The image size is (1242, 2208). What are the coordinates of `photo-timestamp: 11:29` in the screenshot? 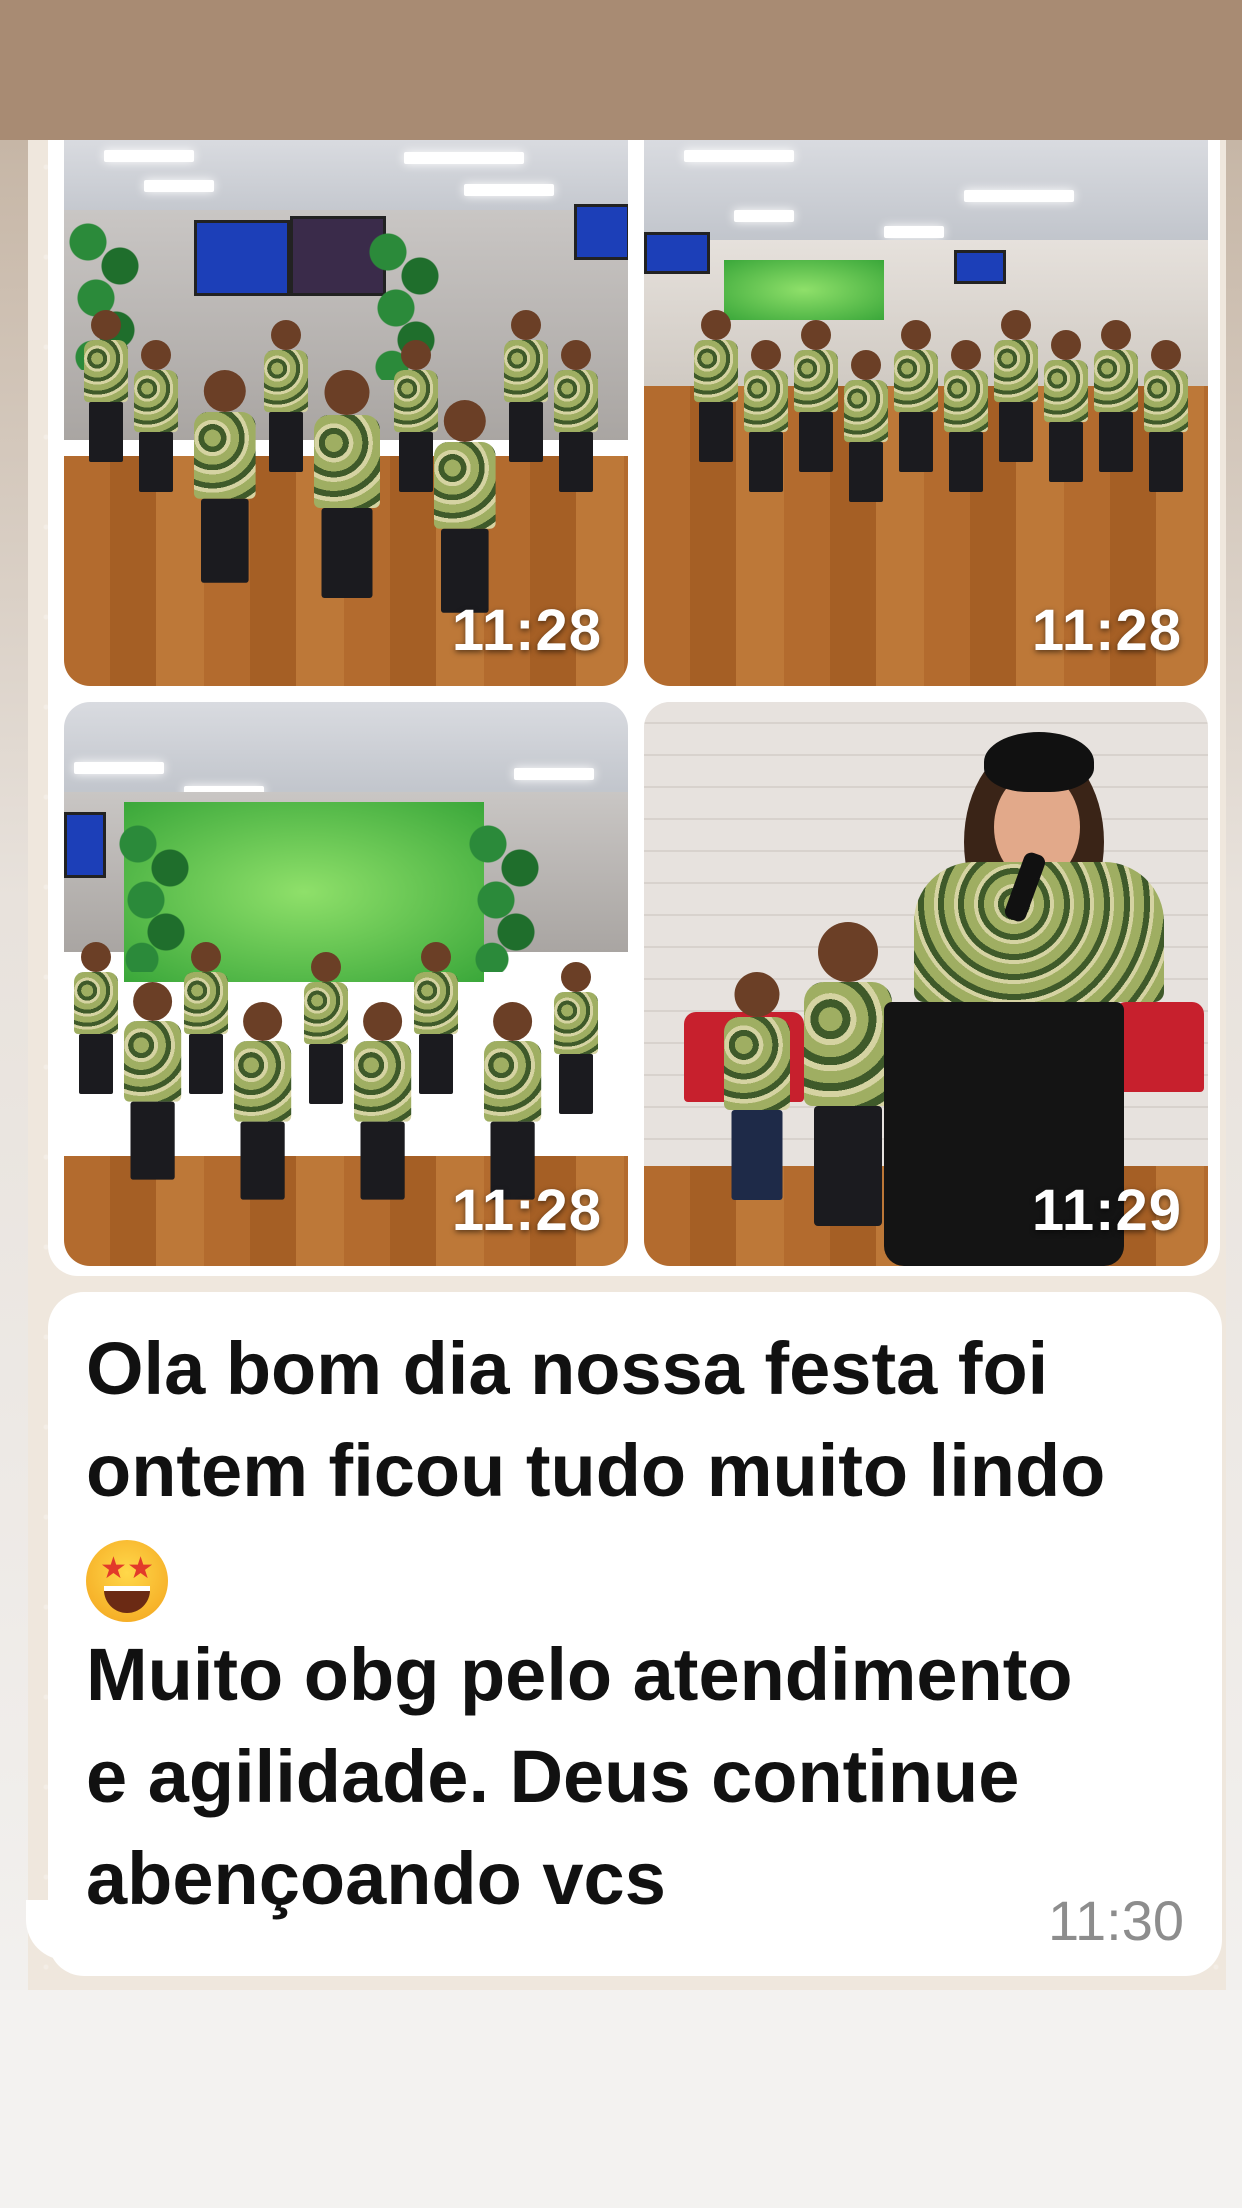 It's located at (1106, 1210).